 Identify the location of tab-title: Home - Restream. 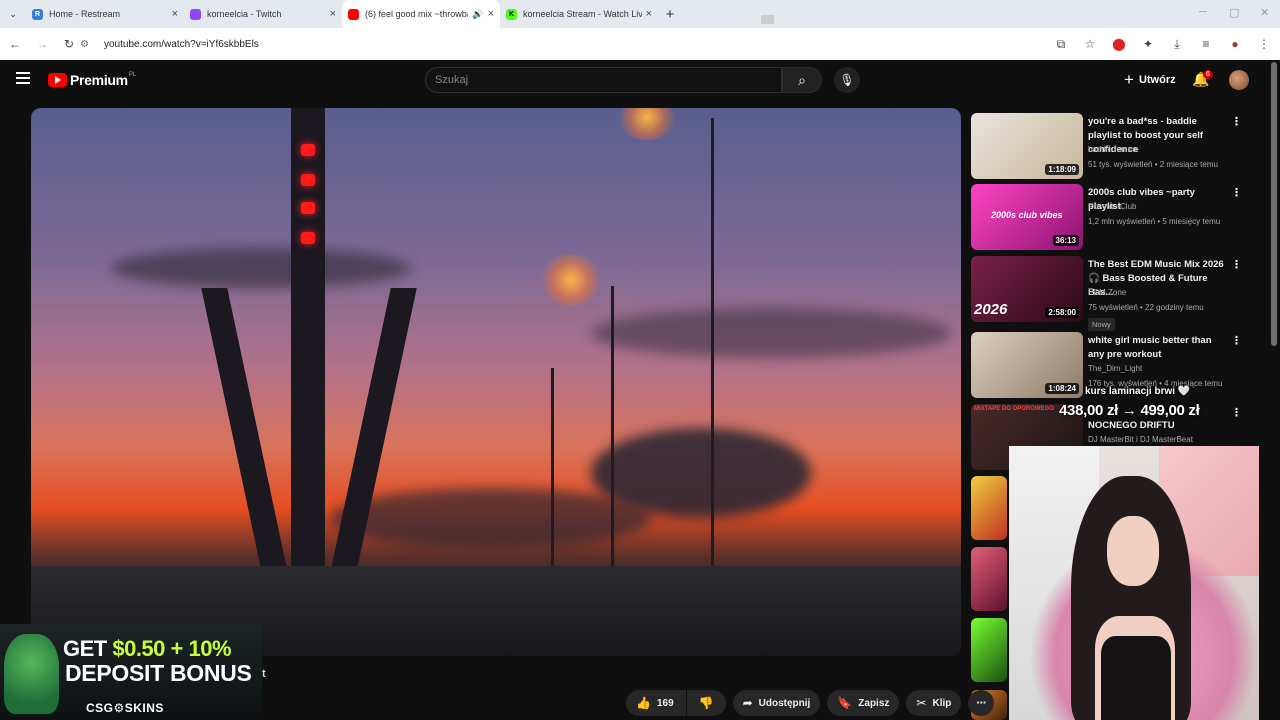
(85, 14).